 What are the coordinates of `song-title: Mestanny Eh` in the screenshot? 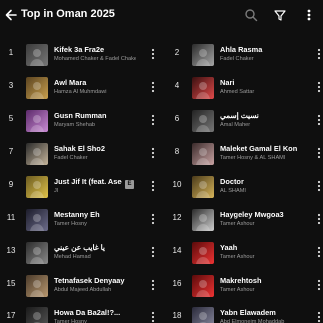 It's located at (77, 214).